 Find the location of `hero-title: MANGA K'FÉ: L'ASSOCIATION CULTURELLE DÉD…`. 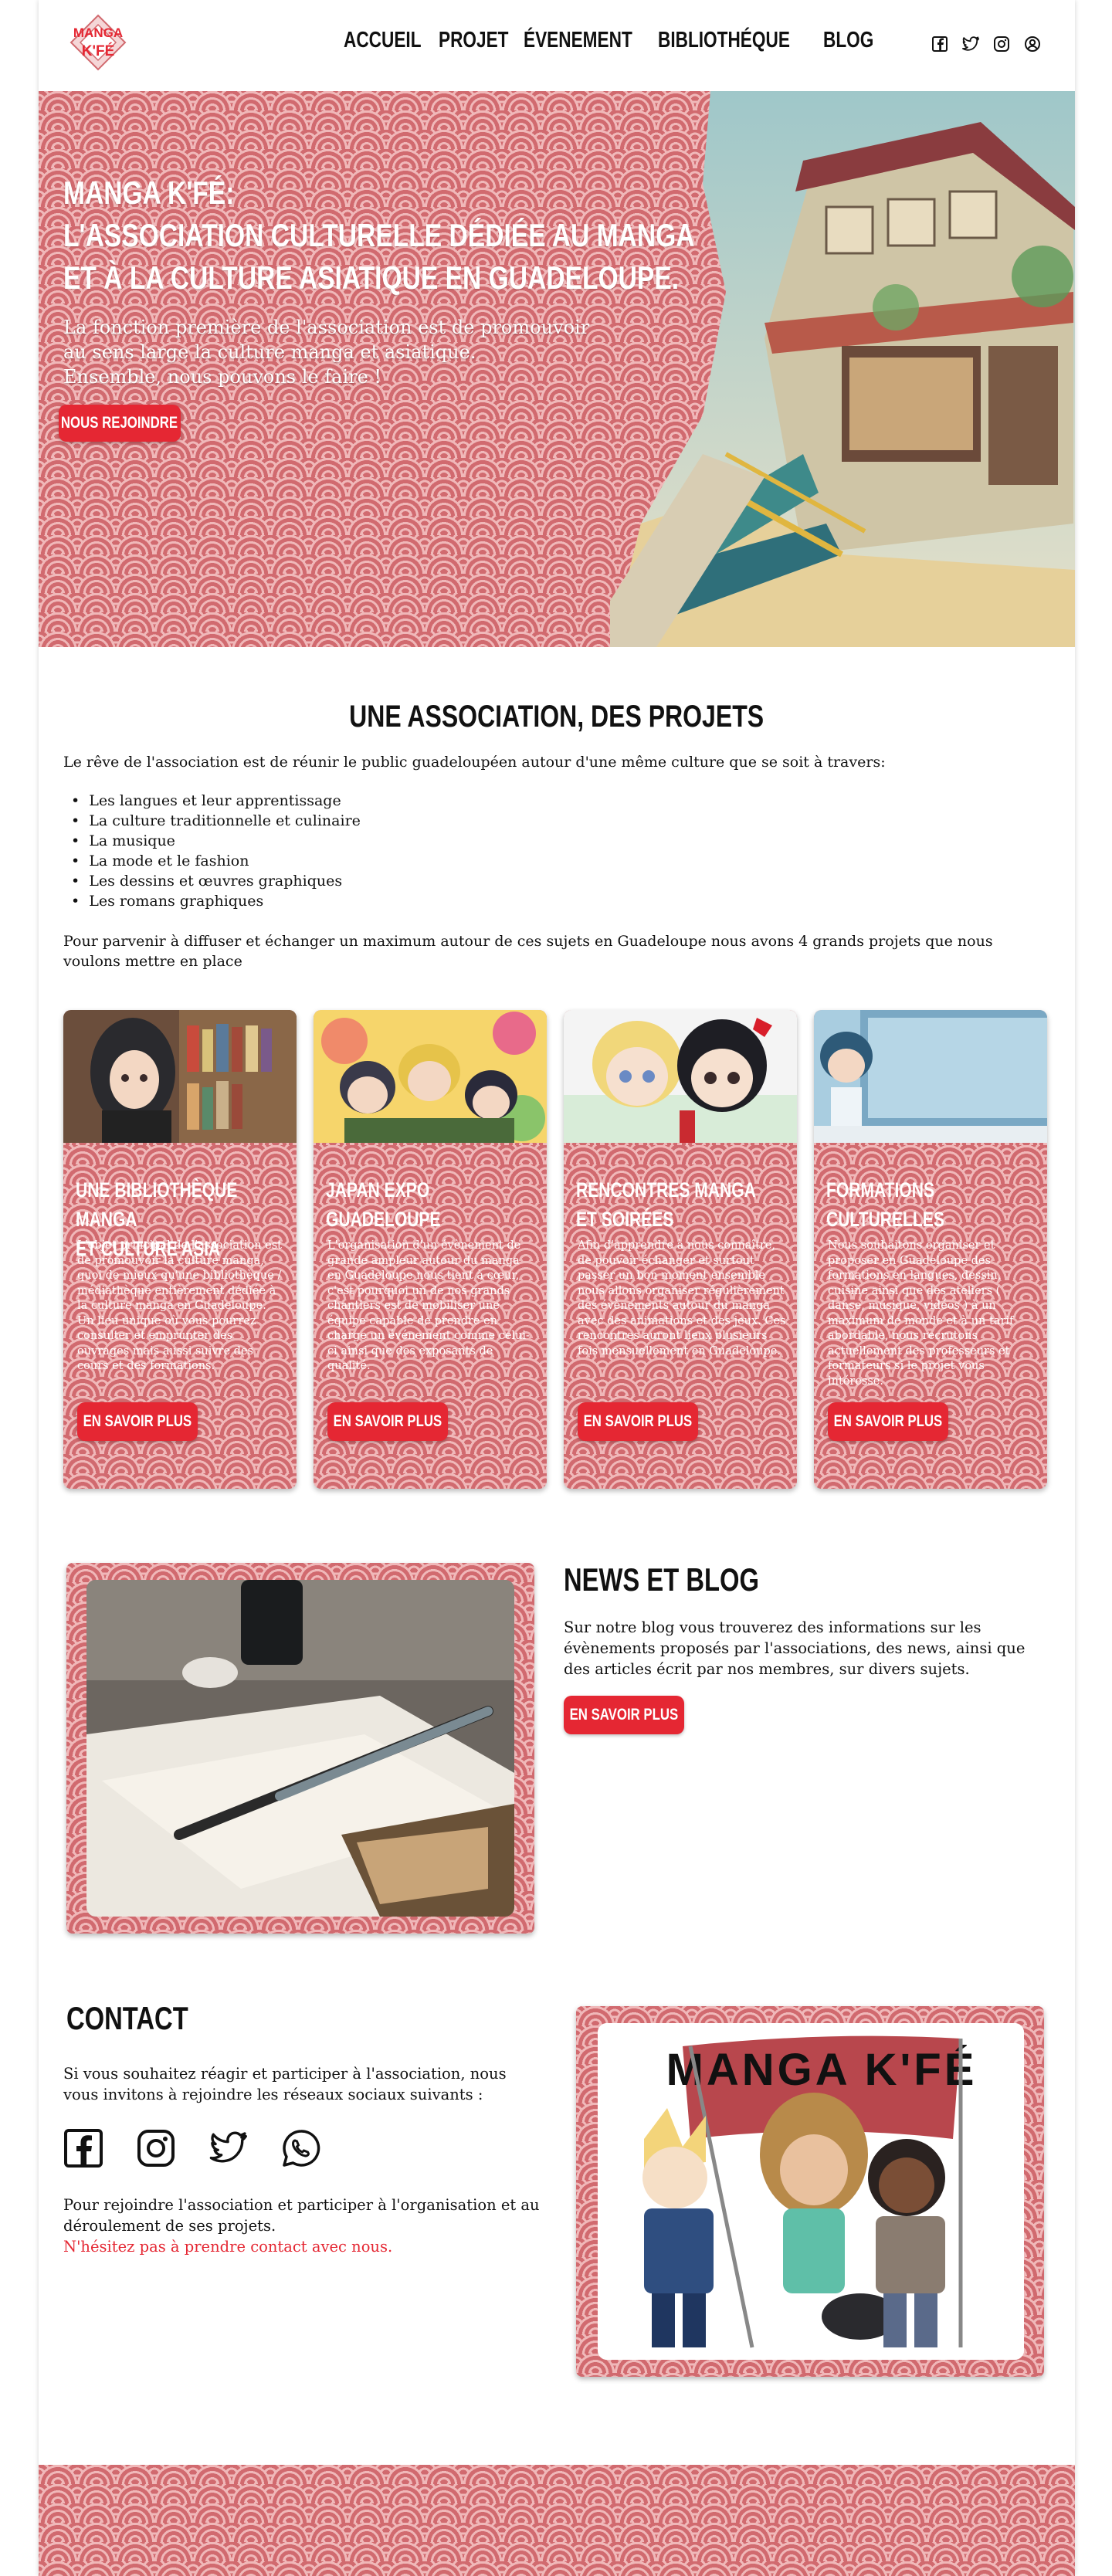

hero-title: MANGA K'FÉ: L'ASSOCIATION CULTURELLE DÉD… is located at coordinates (379, 235).